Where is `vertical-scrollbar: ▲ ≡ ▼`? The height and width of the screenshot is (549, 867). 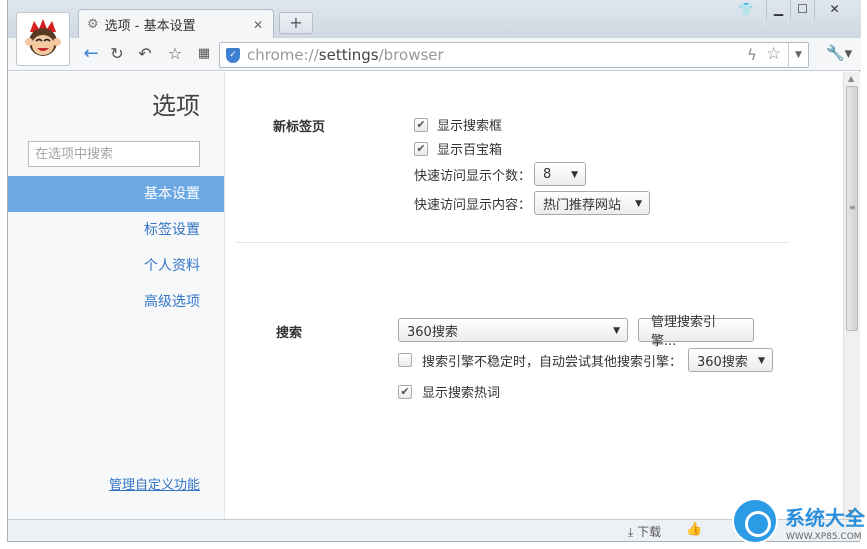 vertical-scrollbar: ▲ ≡ ▼ is located at coordinates (851, 295).